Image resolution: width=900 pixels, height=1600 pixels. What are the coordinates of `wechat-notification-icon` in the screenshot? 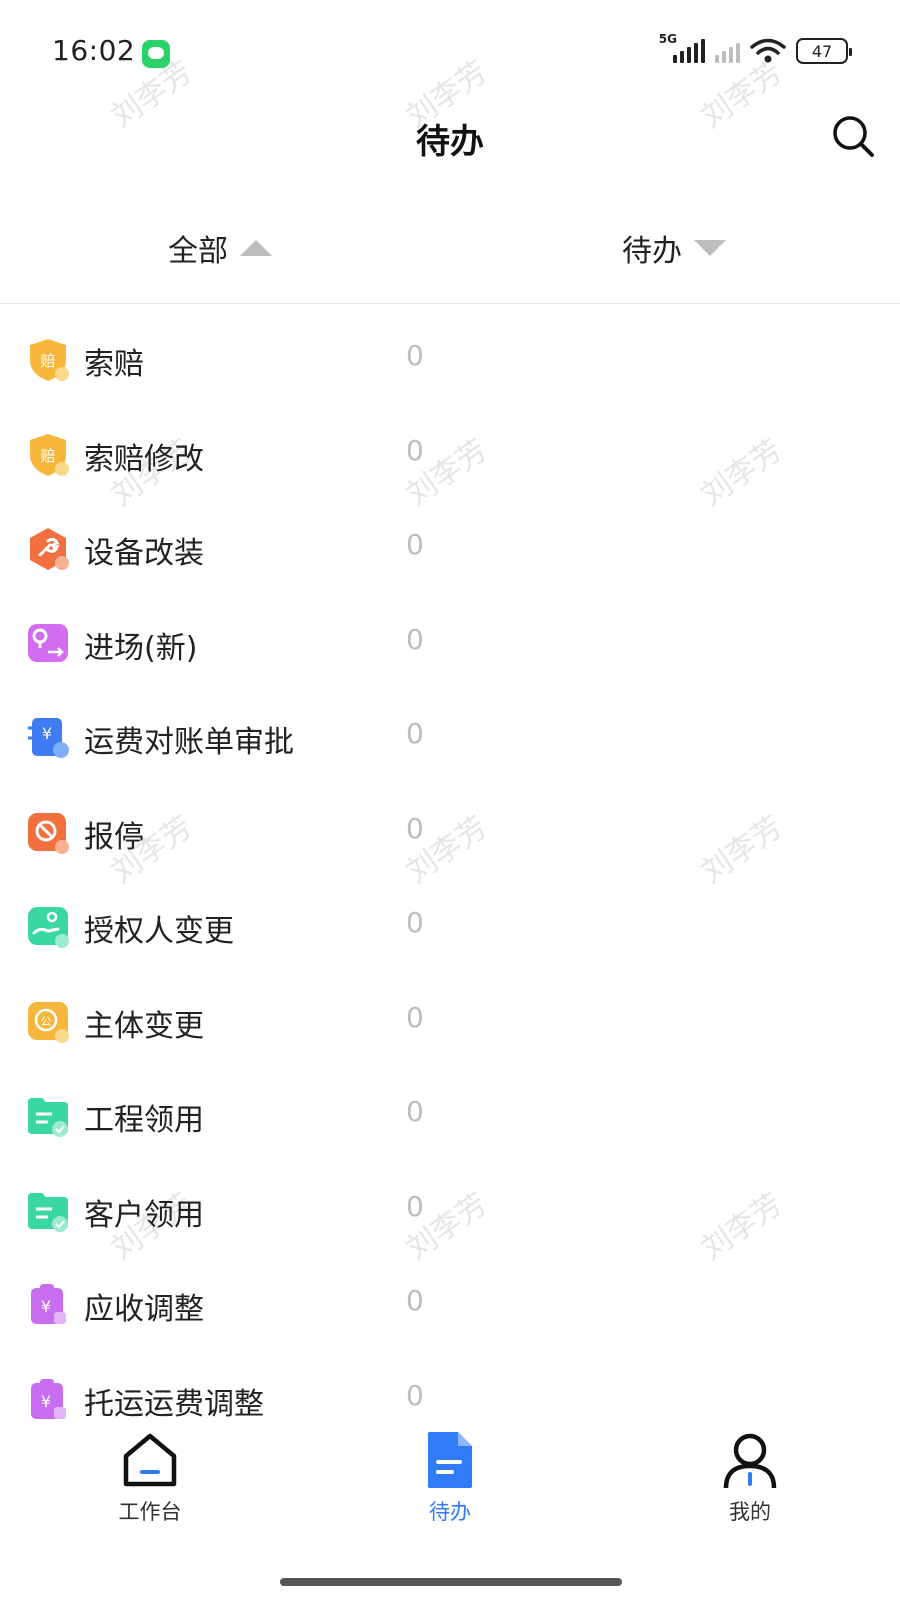 It's located at (156, 54).